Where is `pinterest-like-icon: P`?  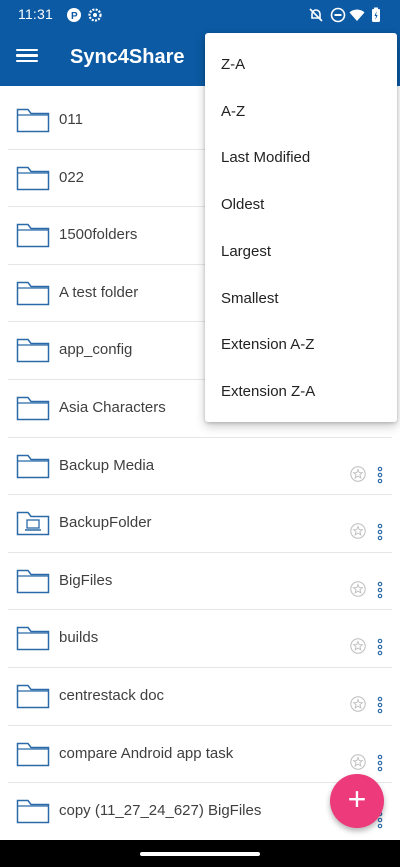
pinterest-like-icon: P is located at coordinates (74, 15).